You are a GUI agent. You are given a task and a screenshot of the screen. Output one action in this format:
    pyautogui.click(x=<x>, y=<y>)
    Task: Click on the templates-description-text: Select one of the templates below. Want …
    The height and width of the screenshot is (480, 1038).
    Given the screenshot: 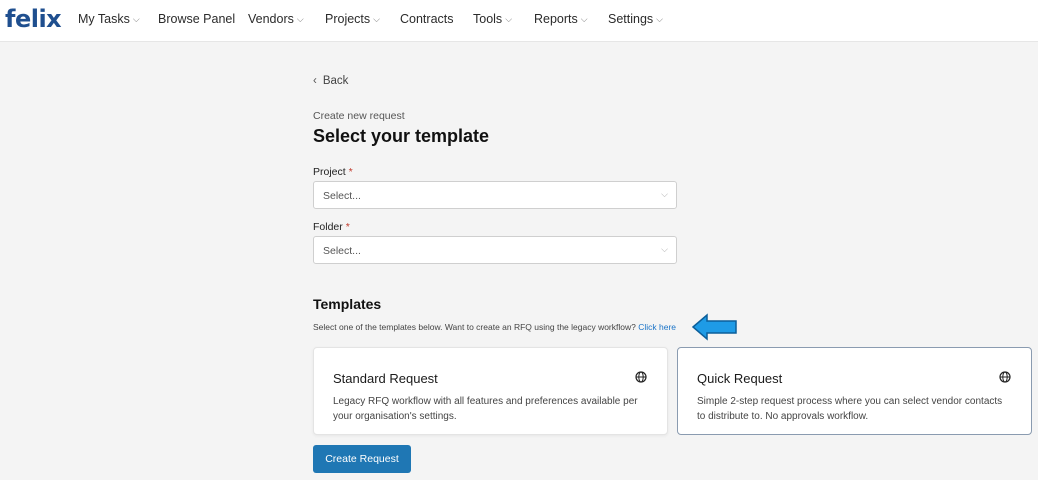 What is the action you would take?
    pyautogui.click(x=474, y=327)
    